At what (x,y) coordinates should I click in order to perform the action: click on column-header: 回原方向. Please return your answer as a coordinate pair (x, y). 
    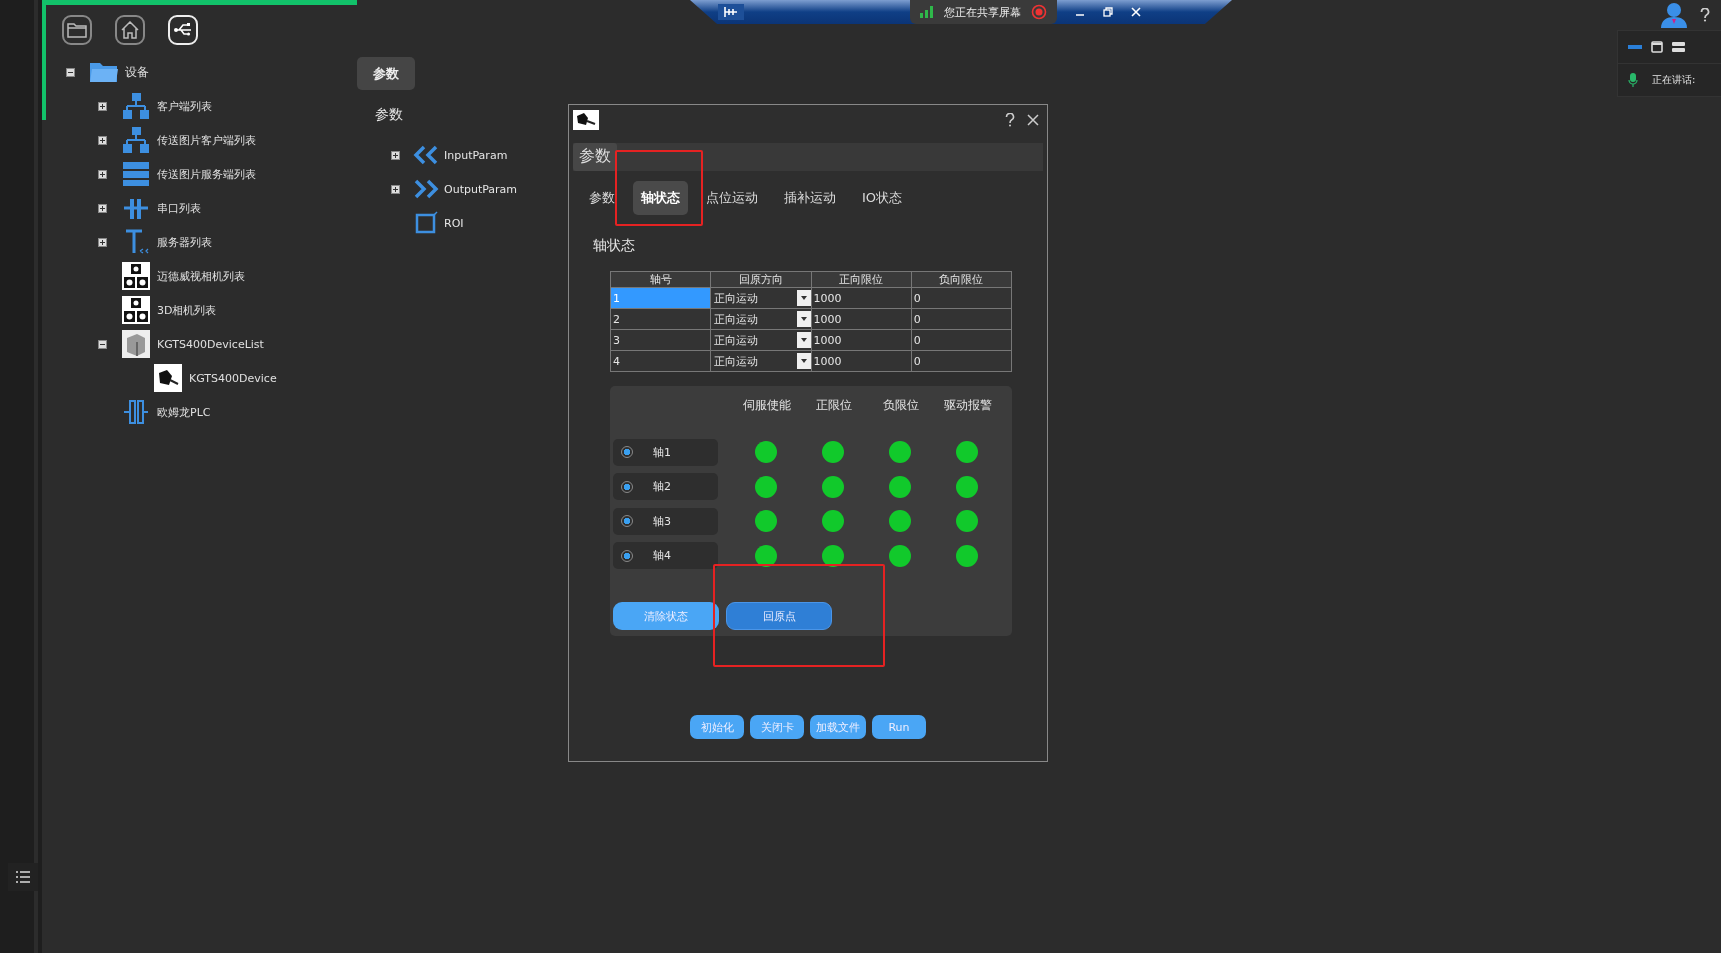
    Looking at the image, I should click on (760, 279).